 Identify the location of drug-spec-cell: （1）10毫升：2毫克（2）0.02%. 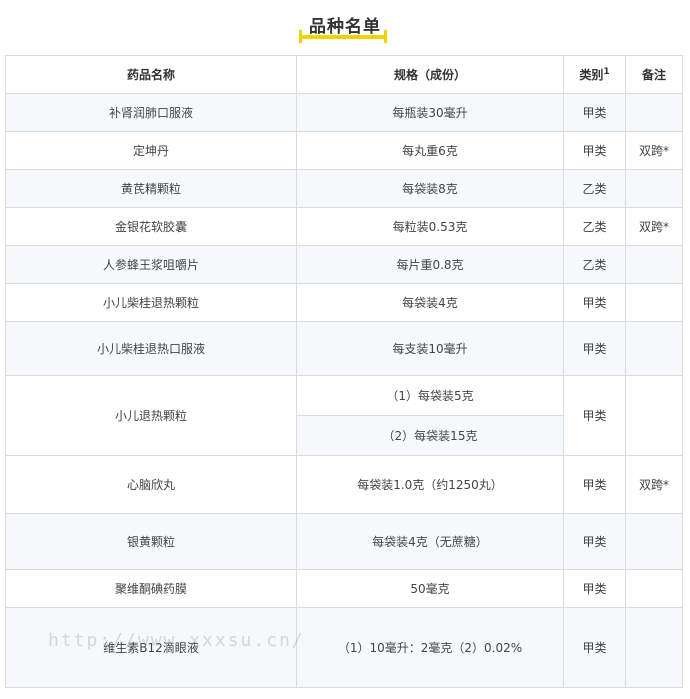
(430, 647).